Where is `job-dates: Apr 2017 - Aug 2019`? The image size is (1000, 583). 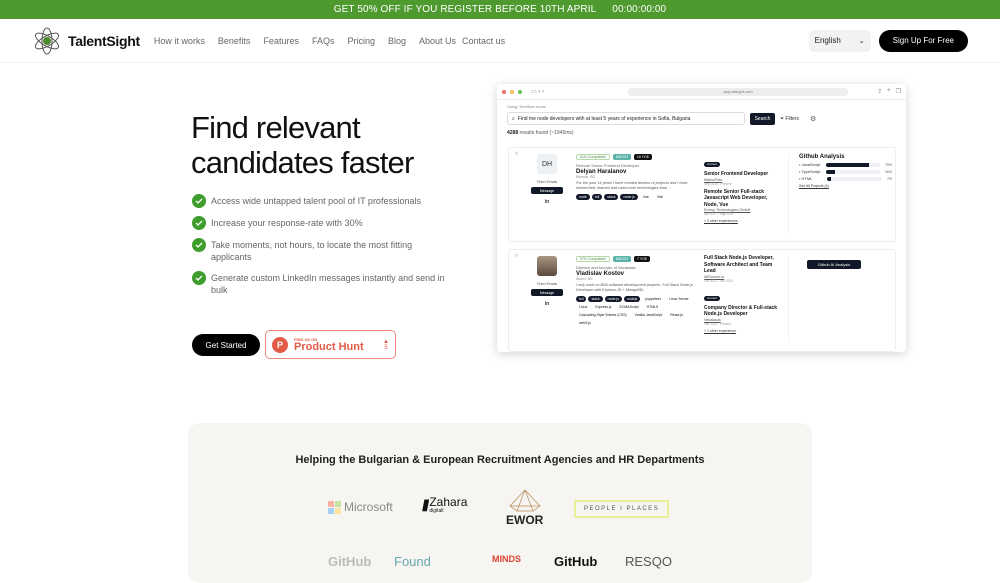 job-dates: Apr 2017 - Aug 2019 is located at coordinates (719, 214).